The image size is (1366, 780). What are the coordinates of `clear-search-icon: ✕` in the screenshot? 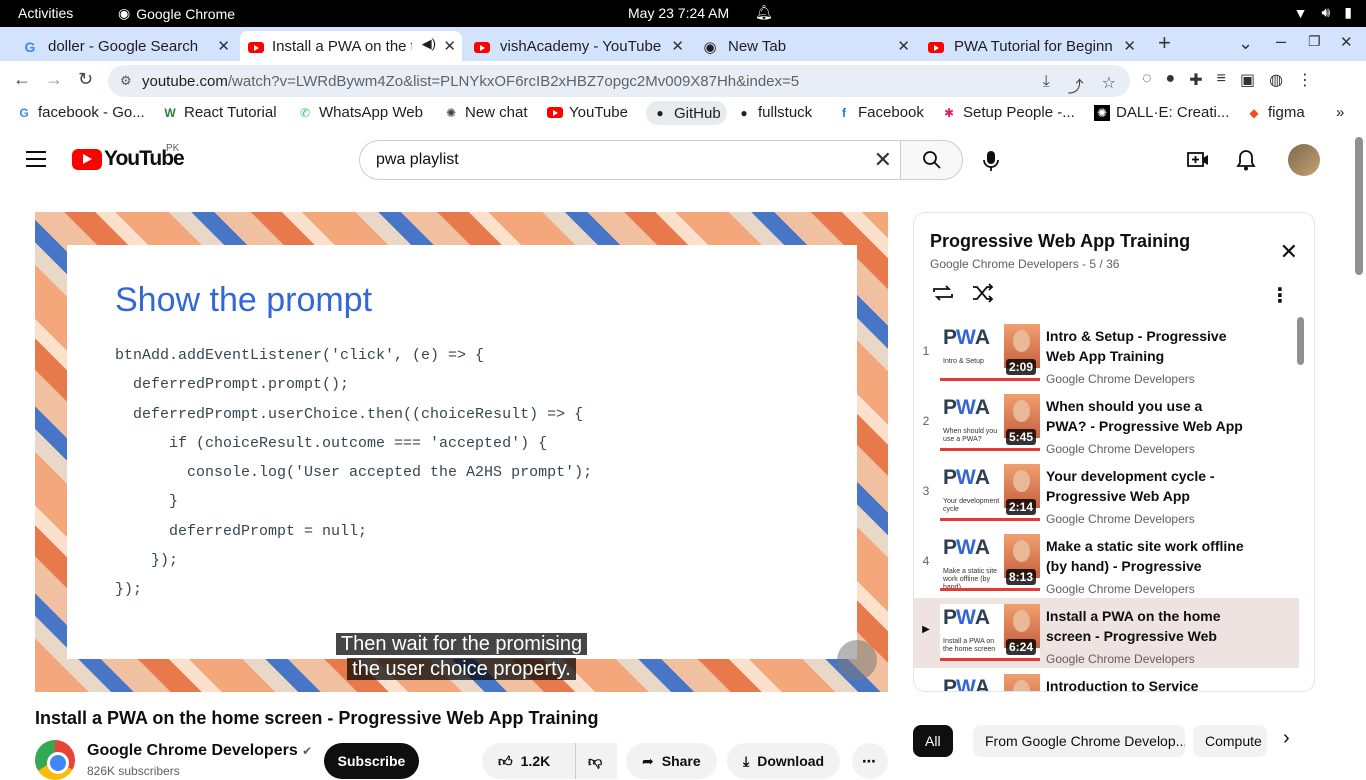 It's located at (883, 160).